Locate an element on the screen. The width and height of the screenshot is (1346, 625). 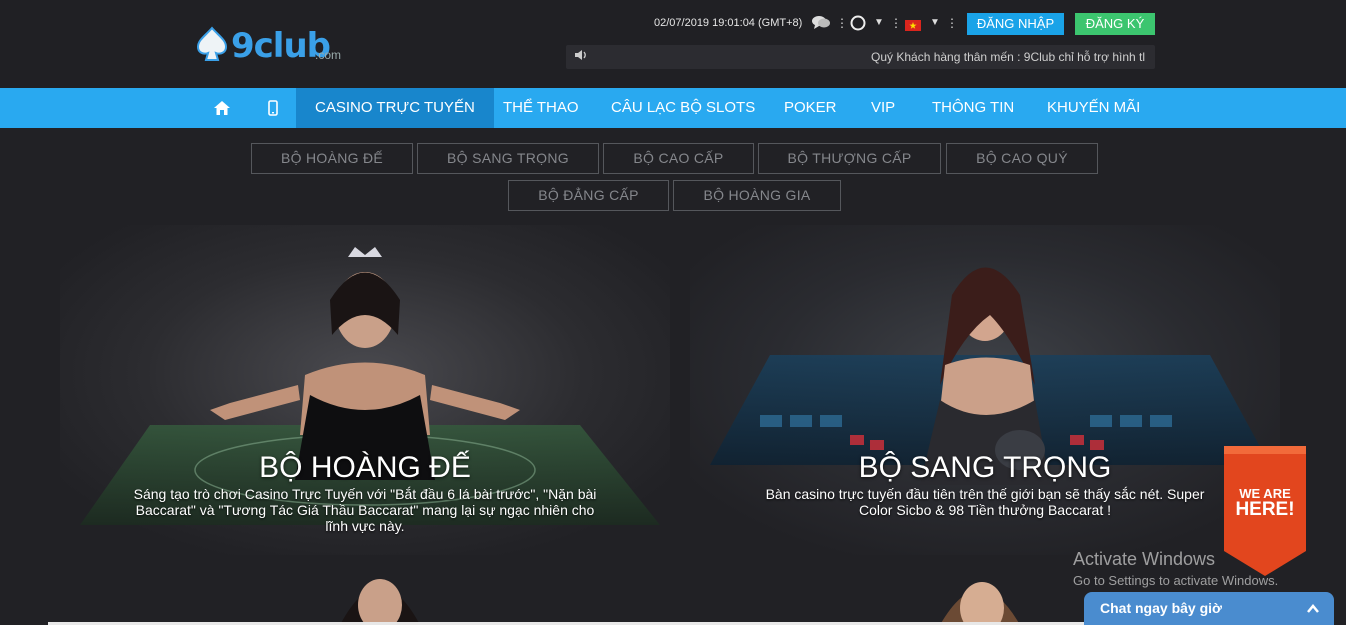
nav-slots: CÂU LẠC BỘ SLOTS is located at coordinates (683, 108).